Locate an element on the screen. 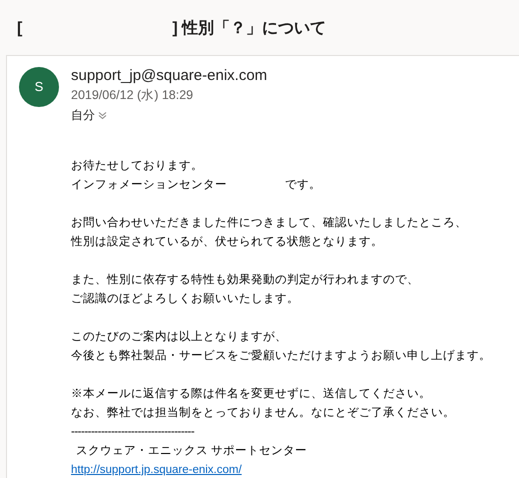 This screenshot has width=519, height=478. sender-address: support_jp@square-enix.com is located at coordinates (169, 76).